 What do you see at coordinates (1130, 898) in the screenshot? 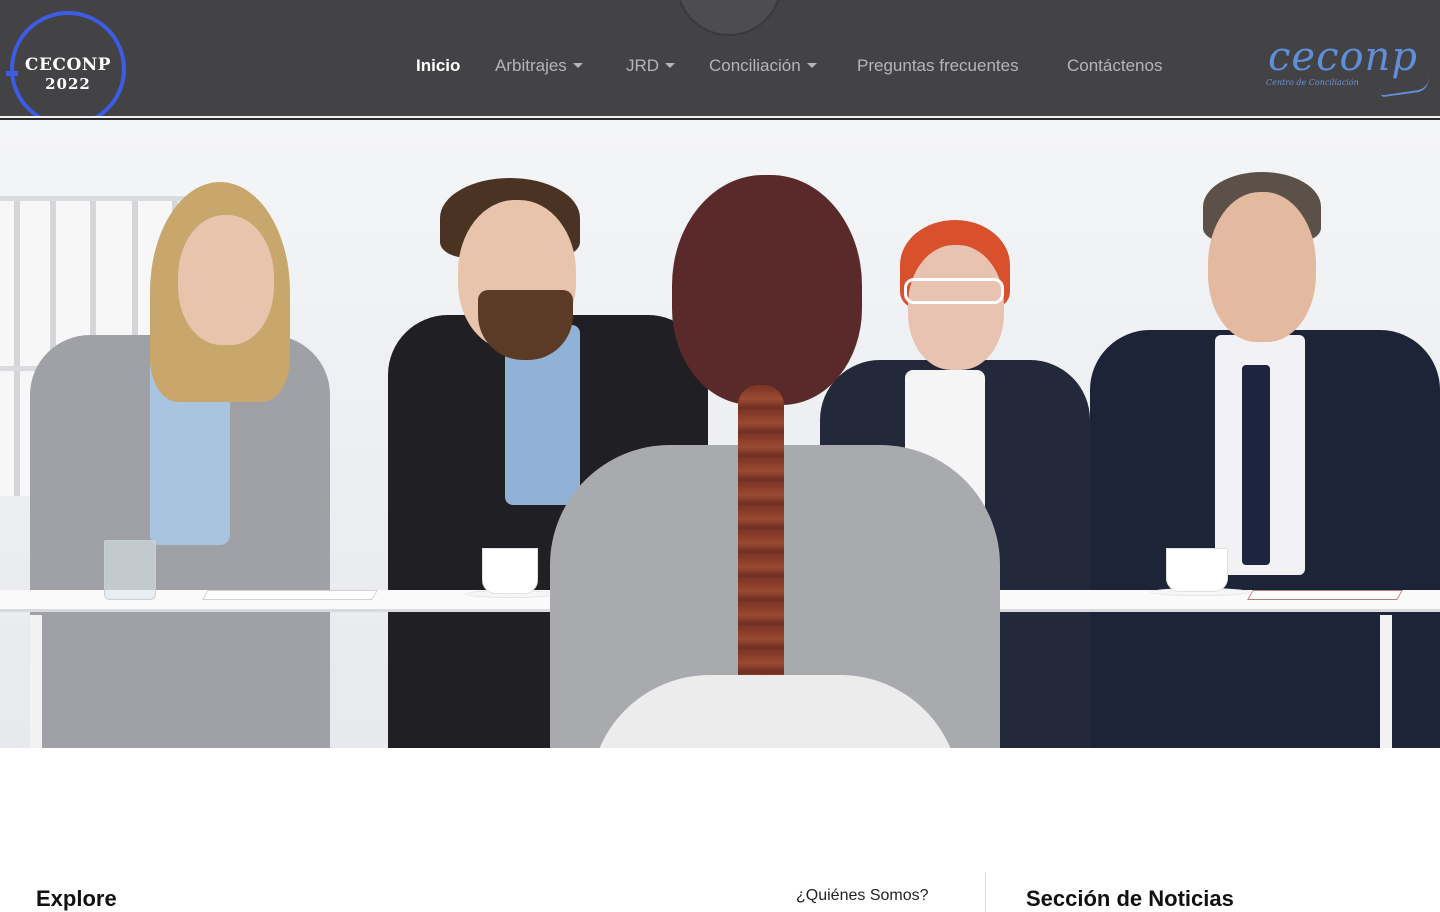
I see `news-section-heading: Sección de Noticias` at bounding box center [1130, 898].